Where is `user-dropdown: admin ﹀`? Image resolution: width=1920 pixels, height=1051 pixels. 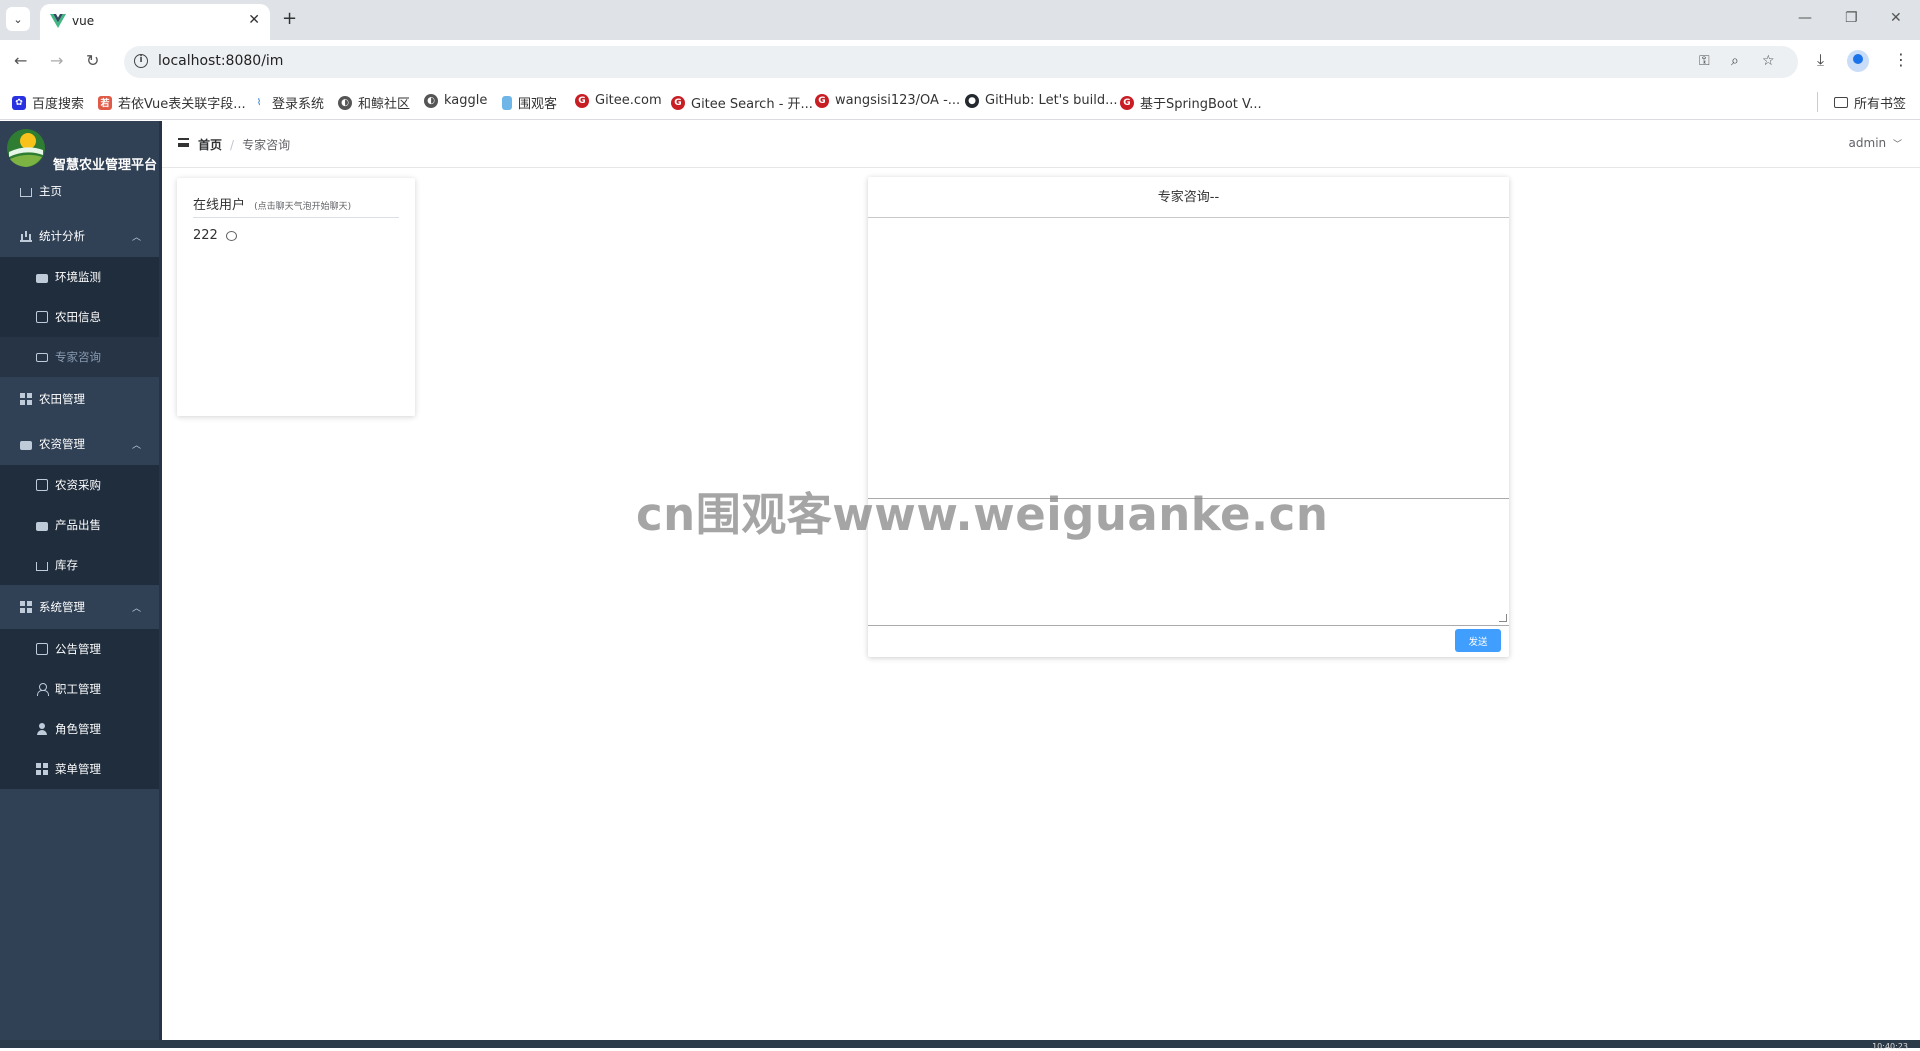 user-dropdown: admin ﹀ is located at coordinates (1875, 143).